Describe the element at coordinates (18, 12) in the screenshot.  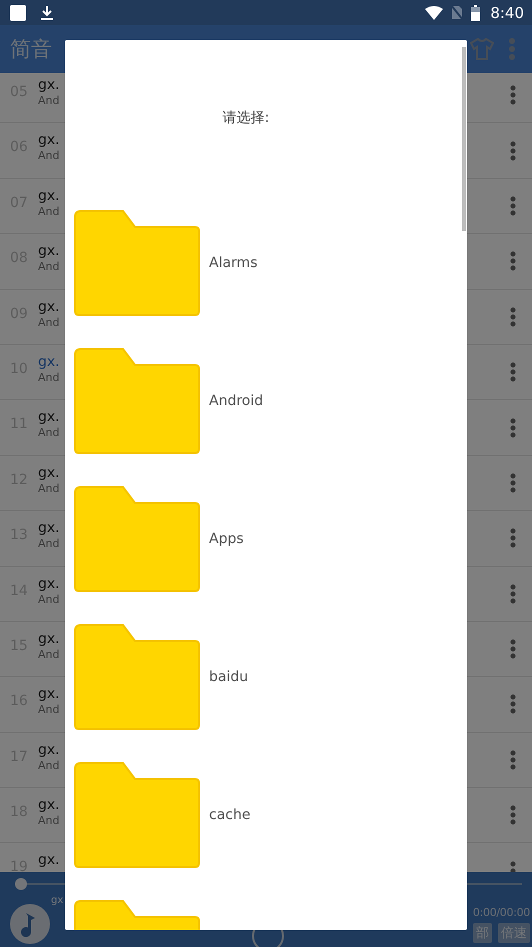
I see `notification-icon` at that location.